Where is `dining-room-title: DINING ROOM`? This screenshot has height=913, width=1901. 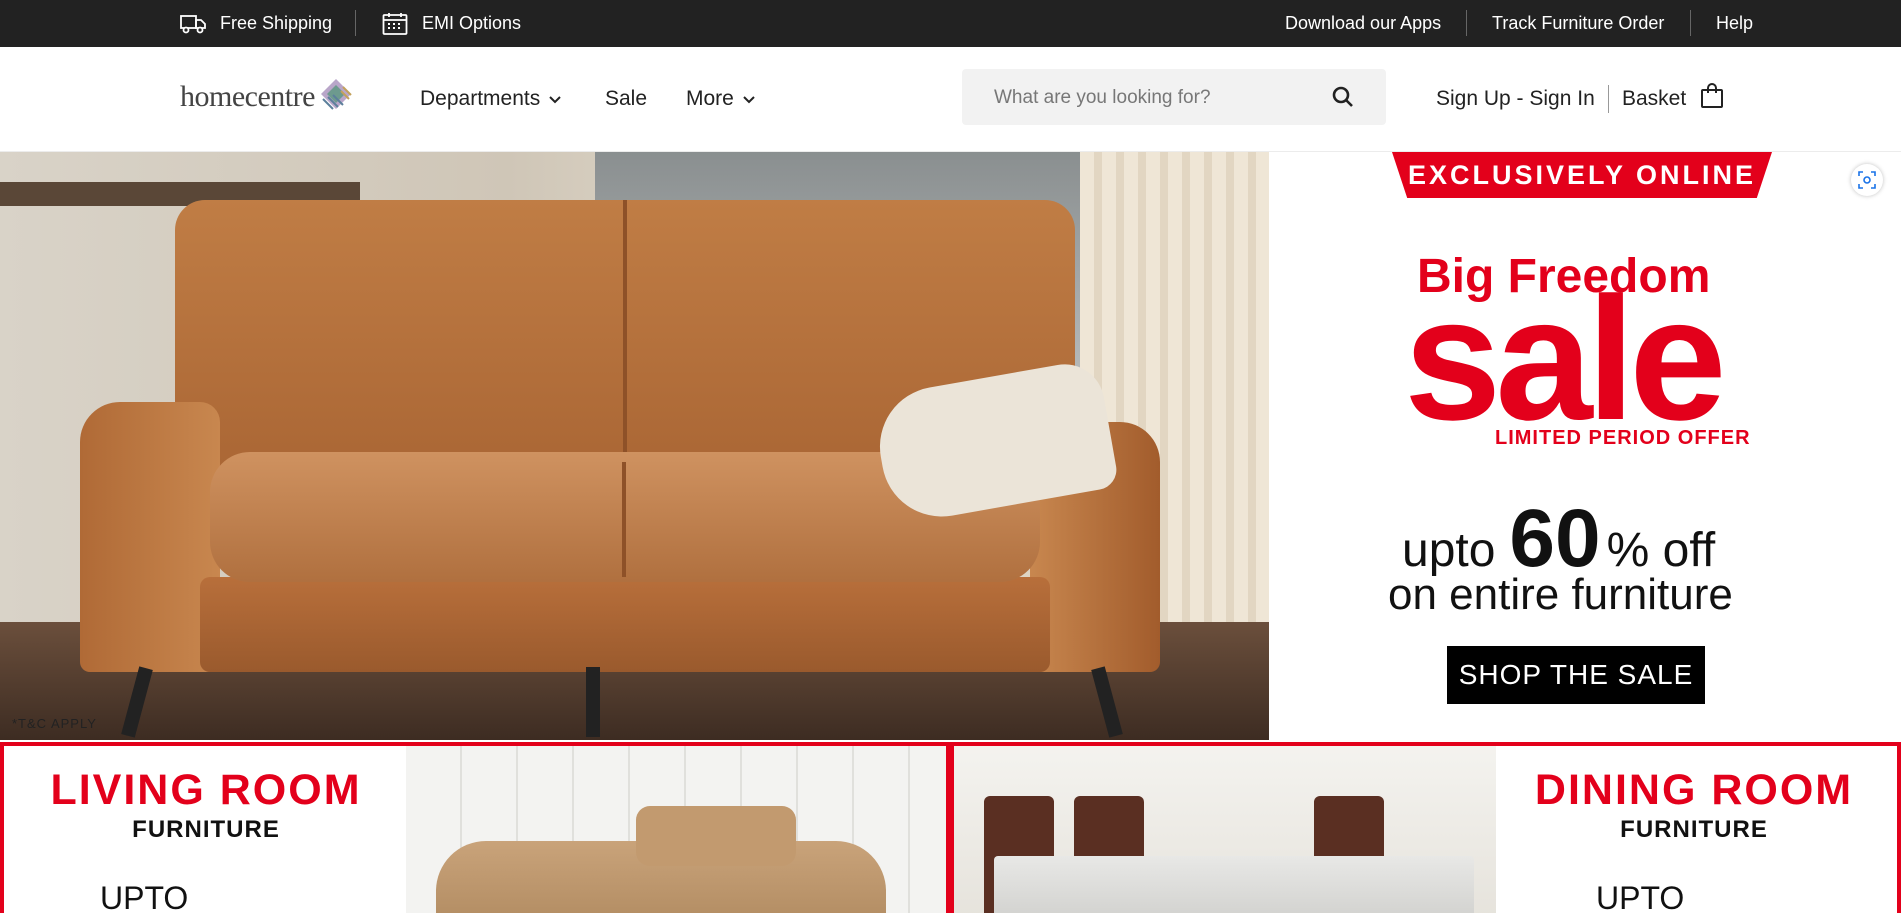 dining-room-title: DINING ROOM is located at coordinates (1694, 790).